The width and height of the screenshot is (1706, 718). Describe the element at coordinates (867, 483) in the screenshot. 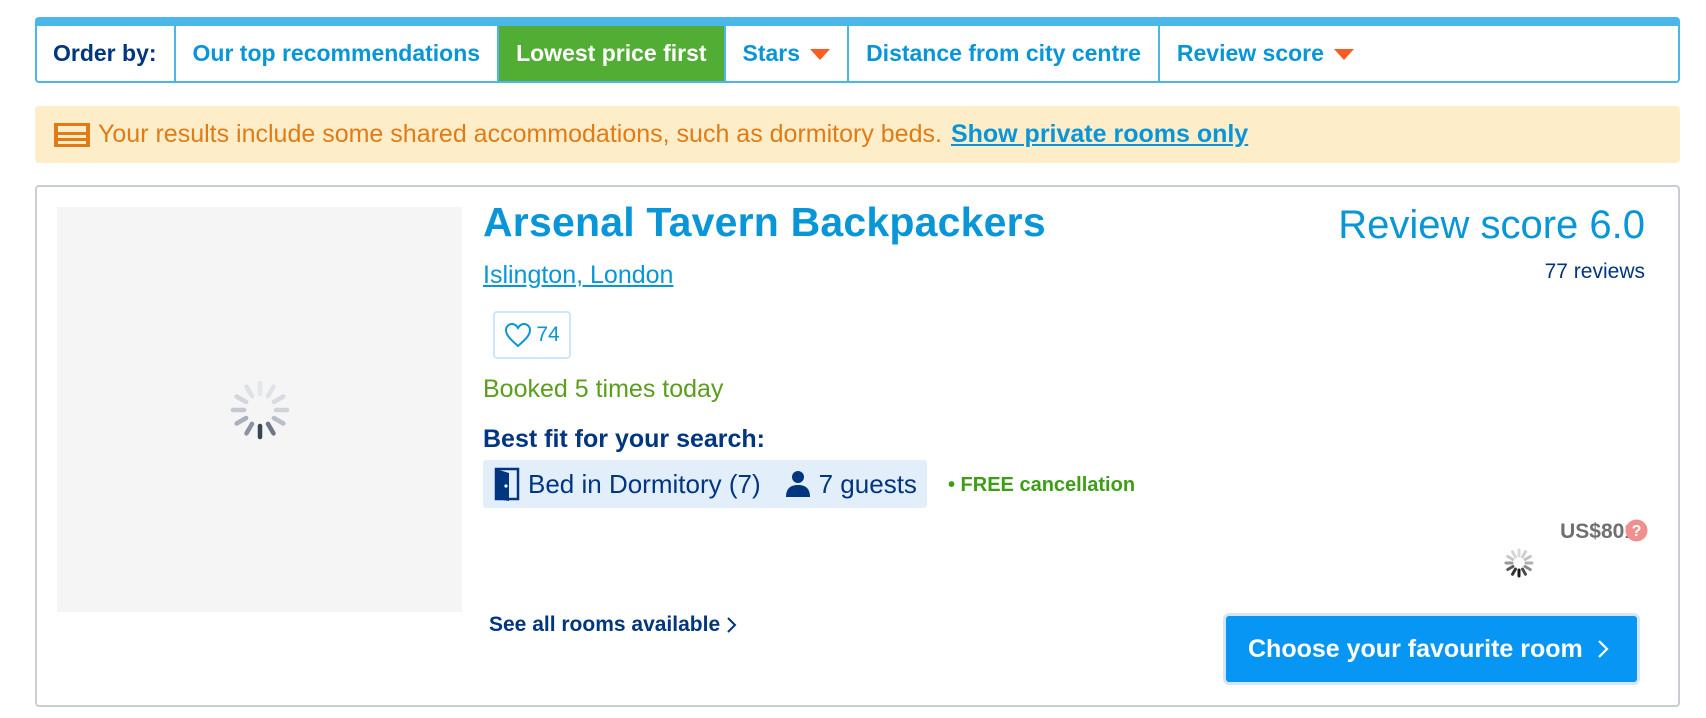

I see `guest-count: 7 guests` at that location.